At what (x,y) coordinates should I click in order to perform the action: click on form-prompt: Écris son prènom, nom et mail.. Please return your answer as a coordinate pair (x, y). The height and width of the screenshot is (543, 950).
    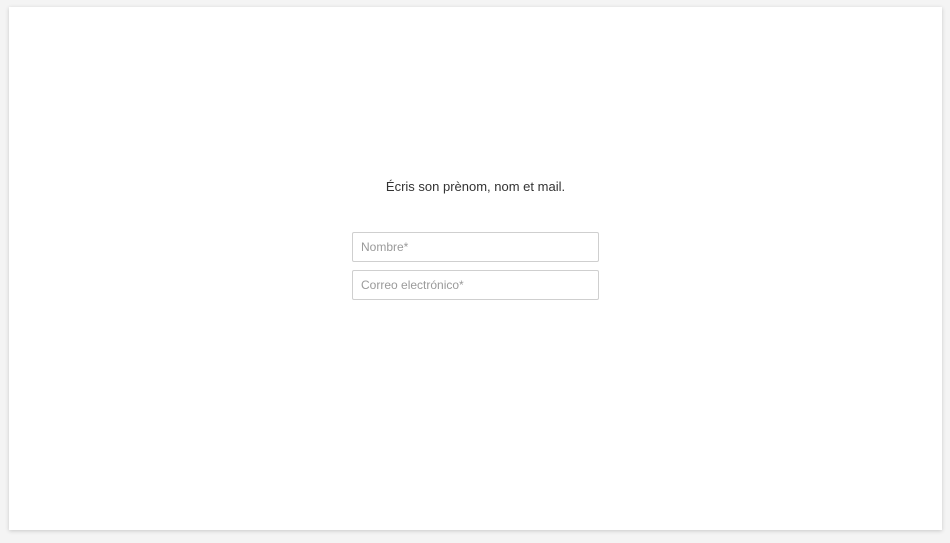
    Looking at the image, I should click on (475, 186).